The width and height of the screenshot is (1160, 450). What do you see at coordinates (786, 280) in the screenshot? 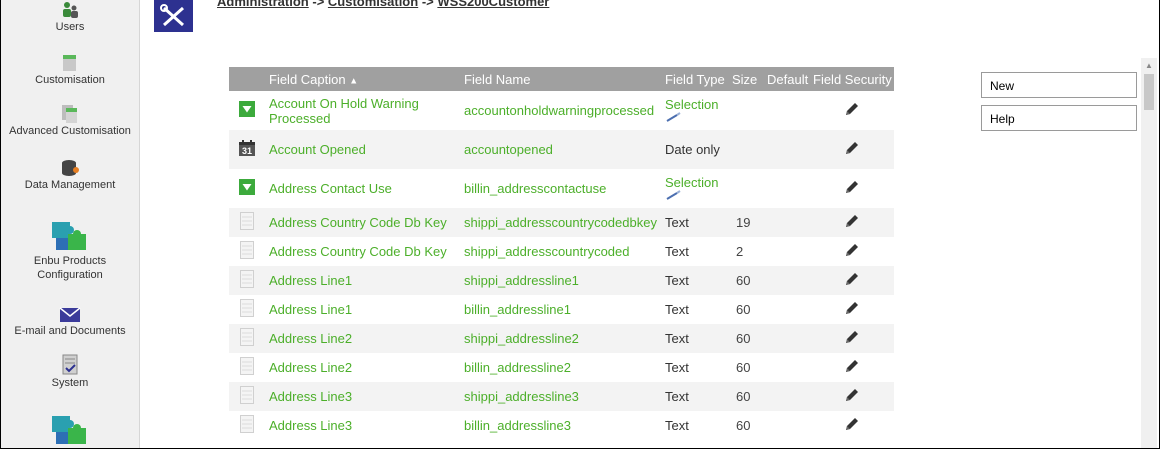
I see `default-cell` at bounding box center [786, 280].